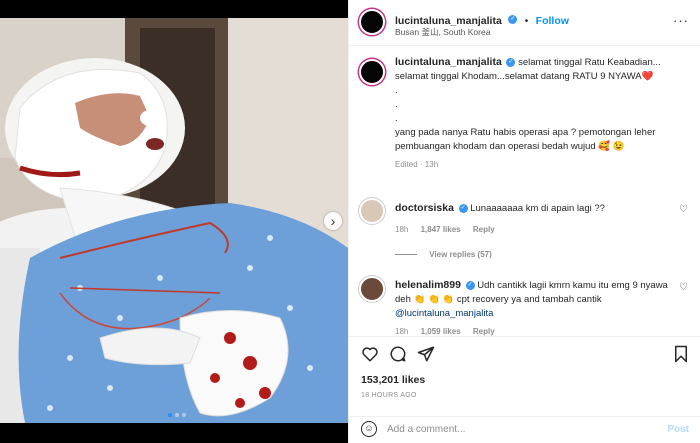 The height and width of the screenshot is (443, 700). I want to click on caption-line-3: ., so click(396, 90).